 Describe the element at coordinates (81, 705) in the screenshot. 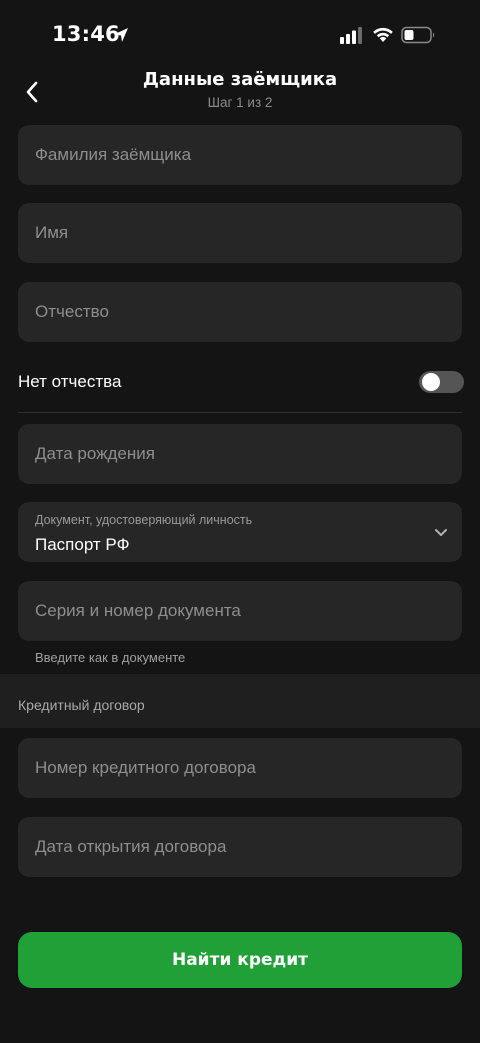

I see `credit-section-title: Кредитный договор` at that location.